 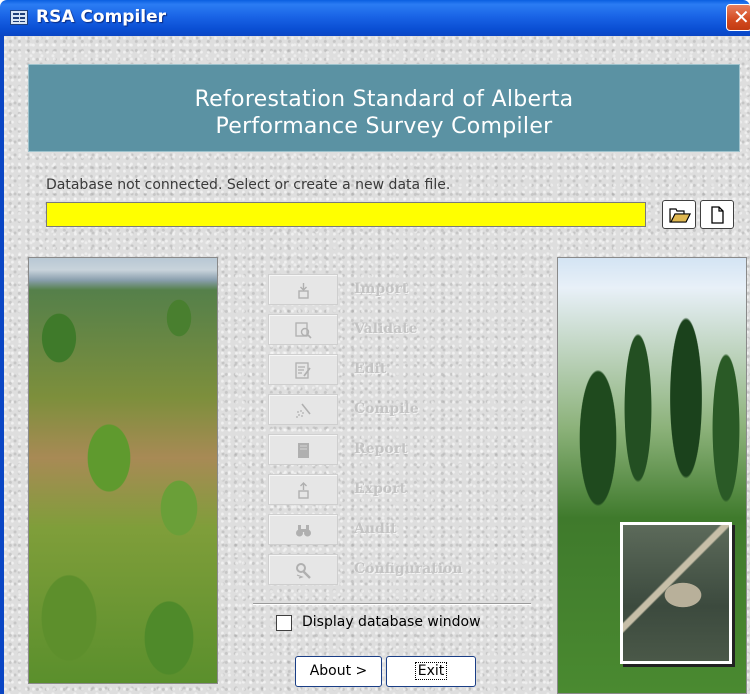 I want to click on banner-title-line1: Reforestation Standard of Alberta, so click(x=384, y=99).